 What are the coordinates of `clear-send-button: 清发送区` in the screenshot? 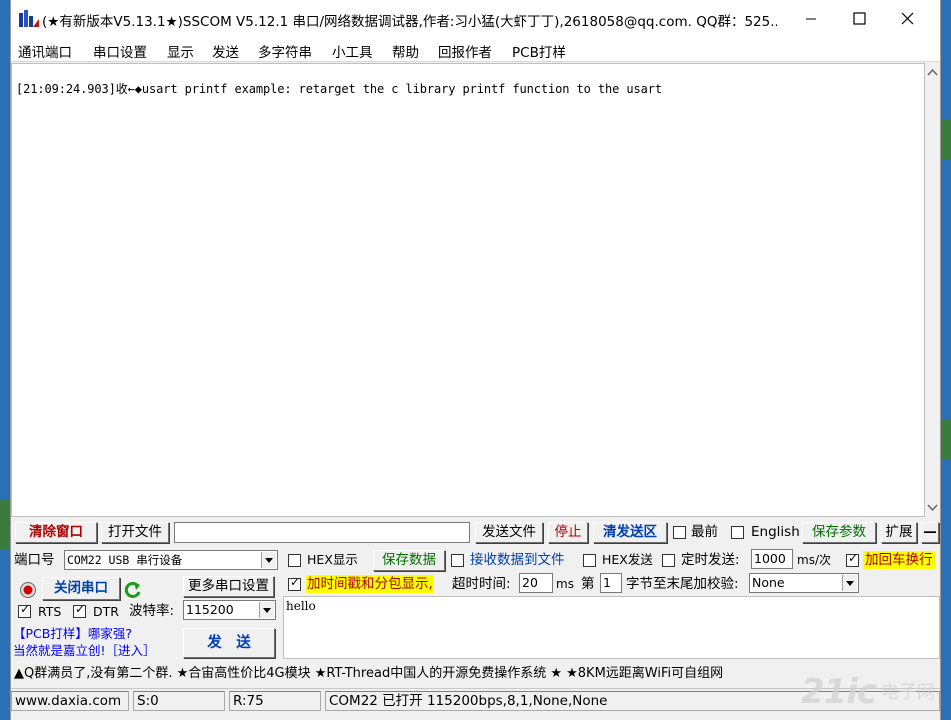 It's located at (630, 532).